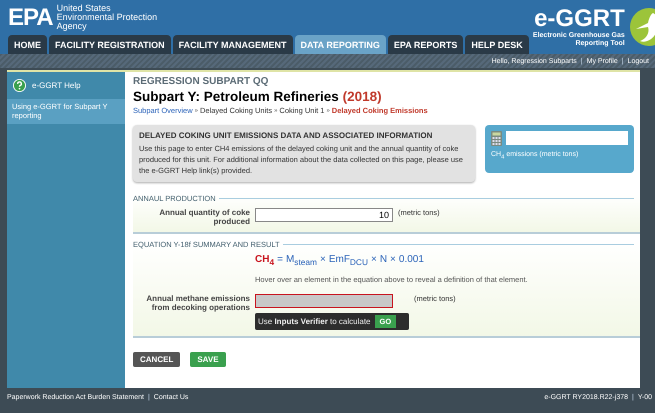  Describe the element at coordinates (258, 96) in the screenshot. I see `page-title: Subpart Y: Petroleum Refineries (2018)` at that location.